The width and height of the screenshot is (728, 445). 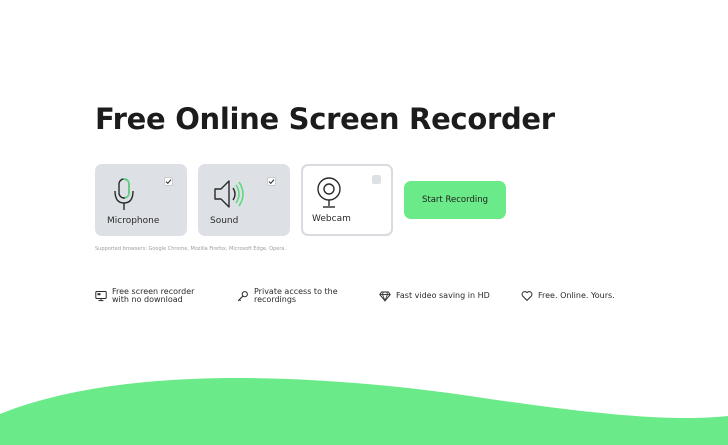 I want to click on feature-hd-saving: Fast video saving in HD, so click(x=434, y=296).